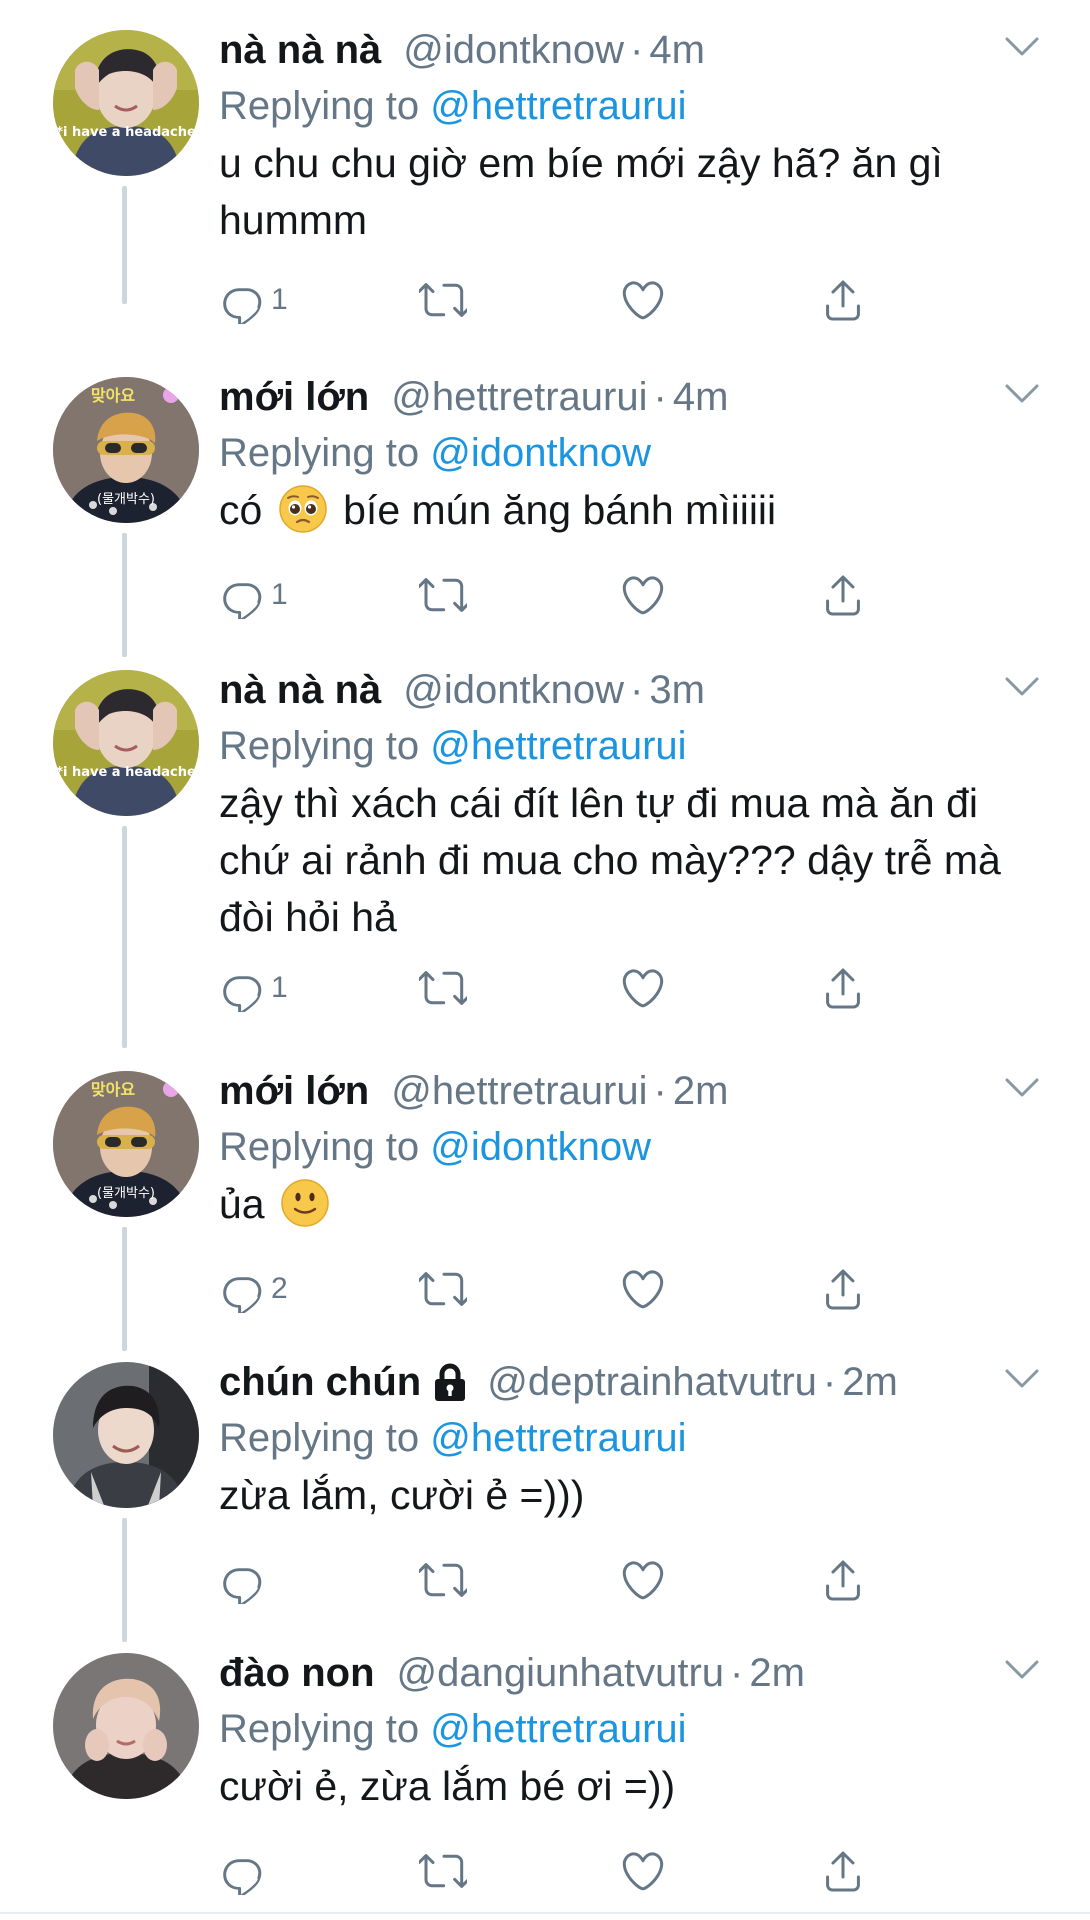  Describe the element at coordinates (320, 1382) in the screenshot. I see `display-name: chún chún` at that location.